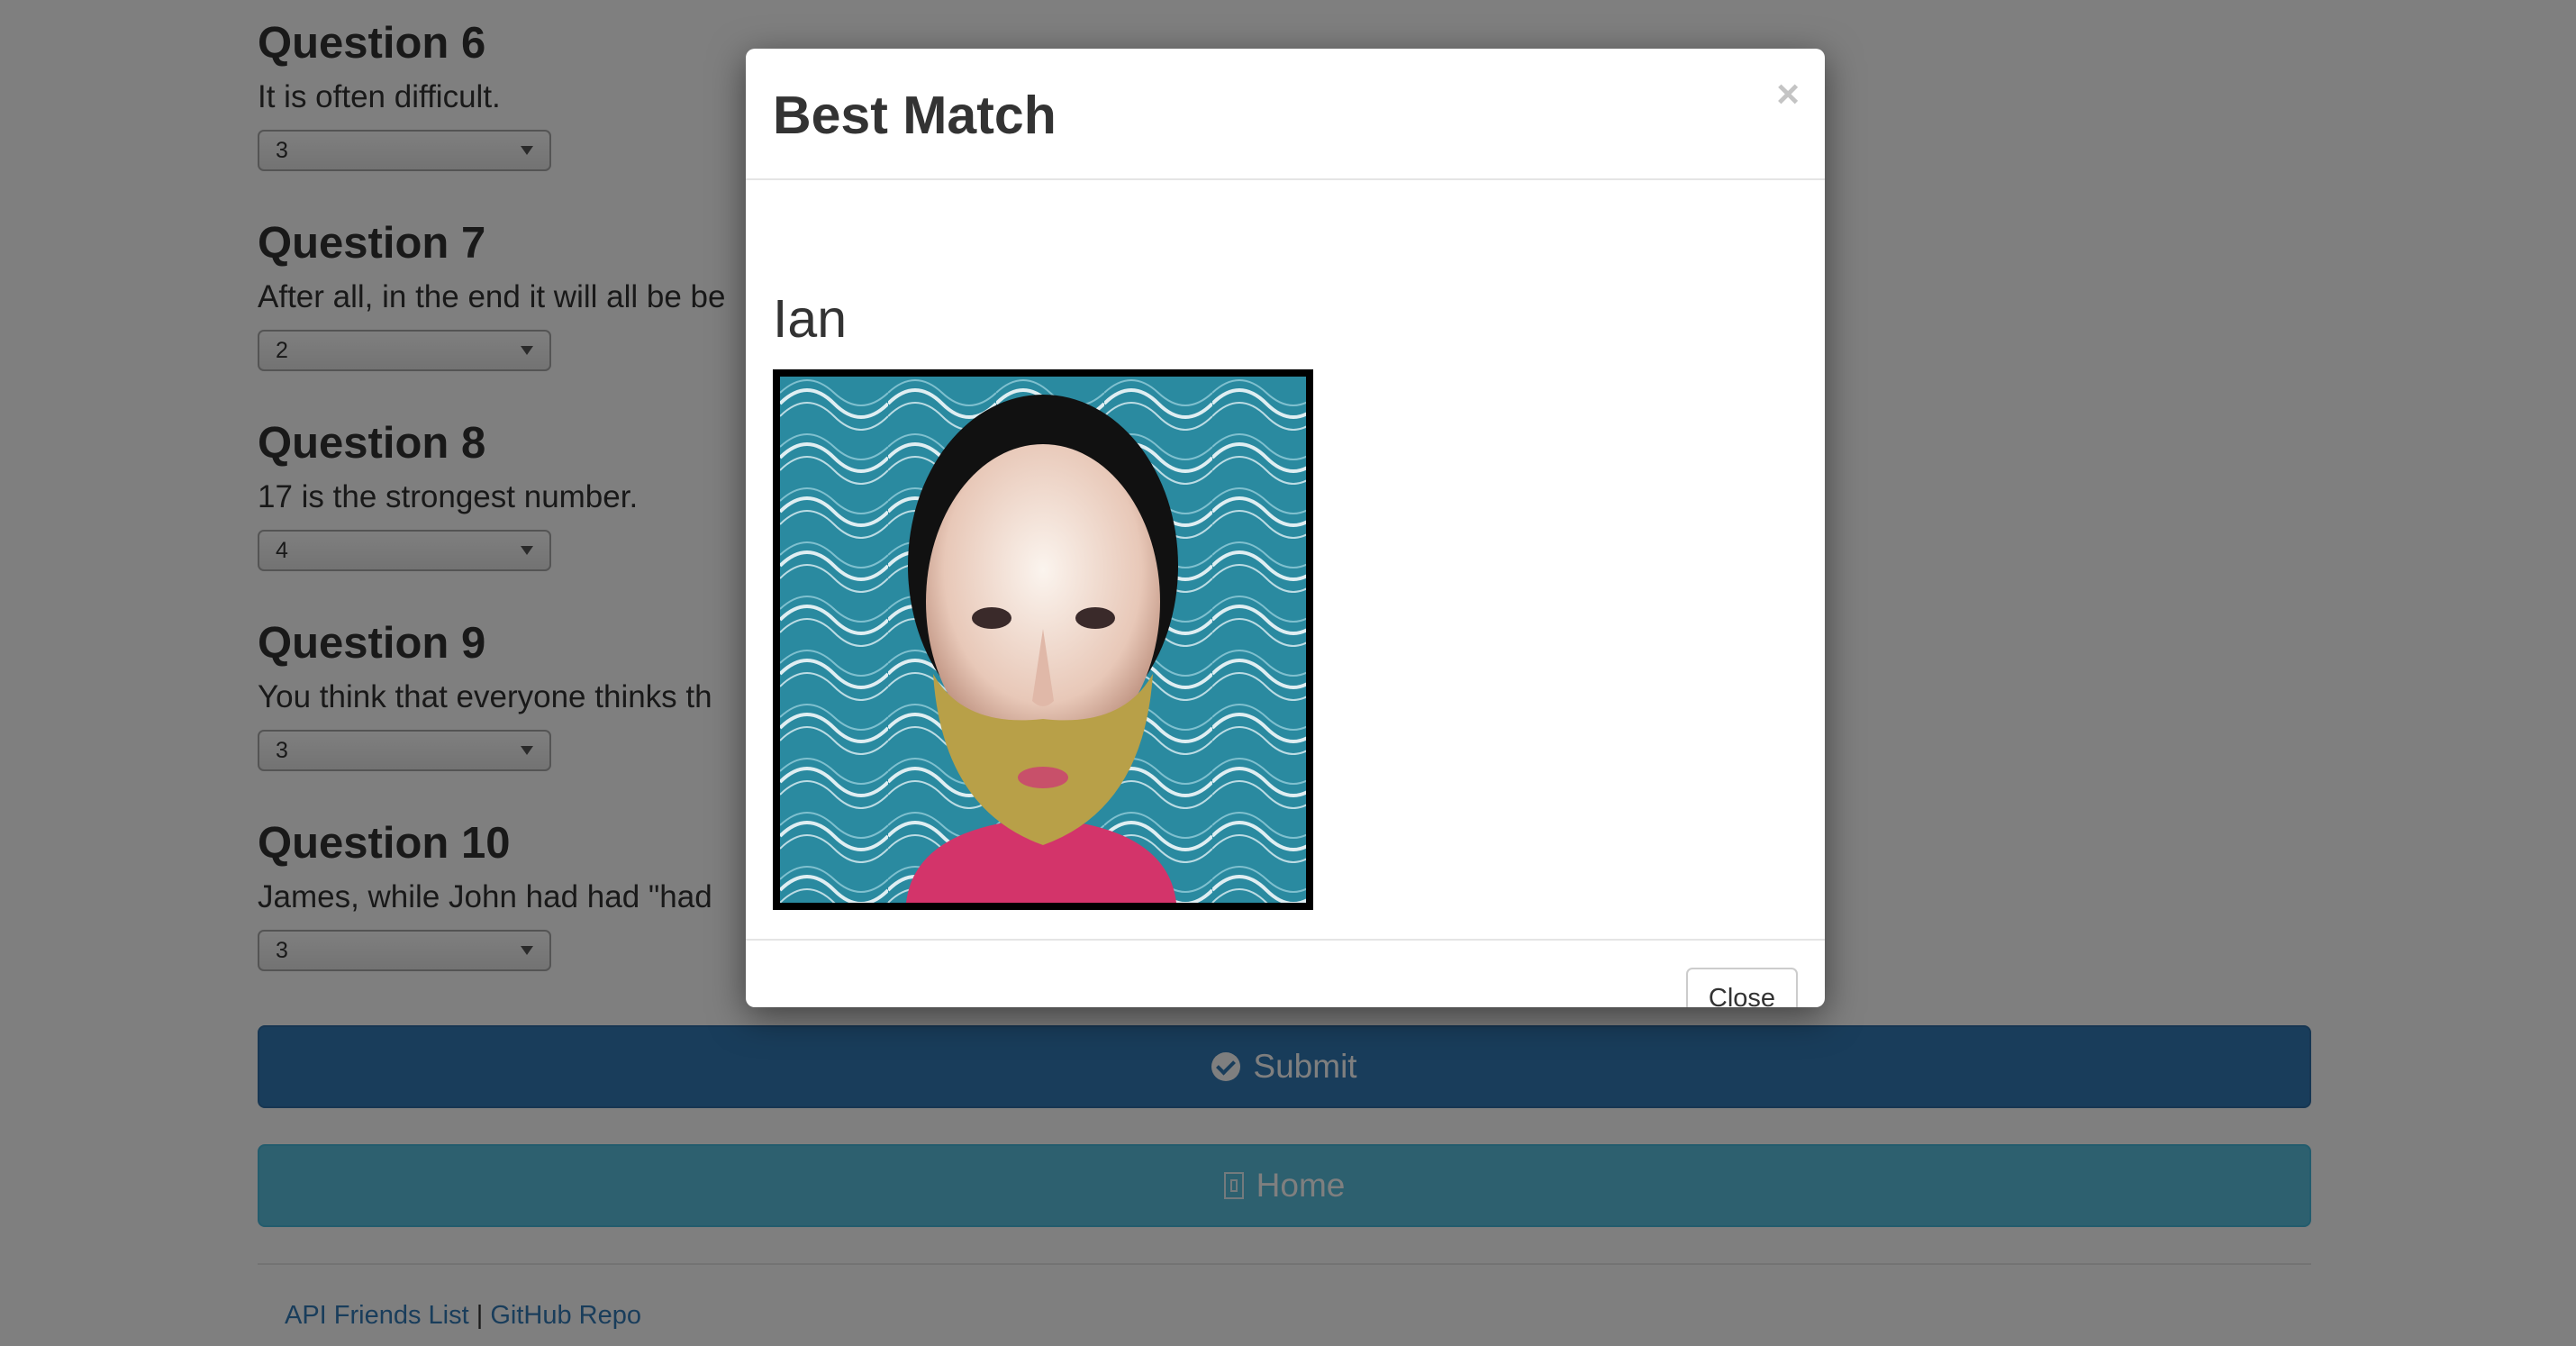 The width and height of the screenshot is (2576, 1346). I want to click on close-button: Close, so click(1742, 988).